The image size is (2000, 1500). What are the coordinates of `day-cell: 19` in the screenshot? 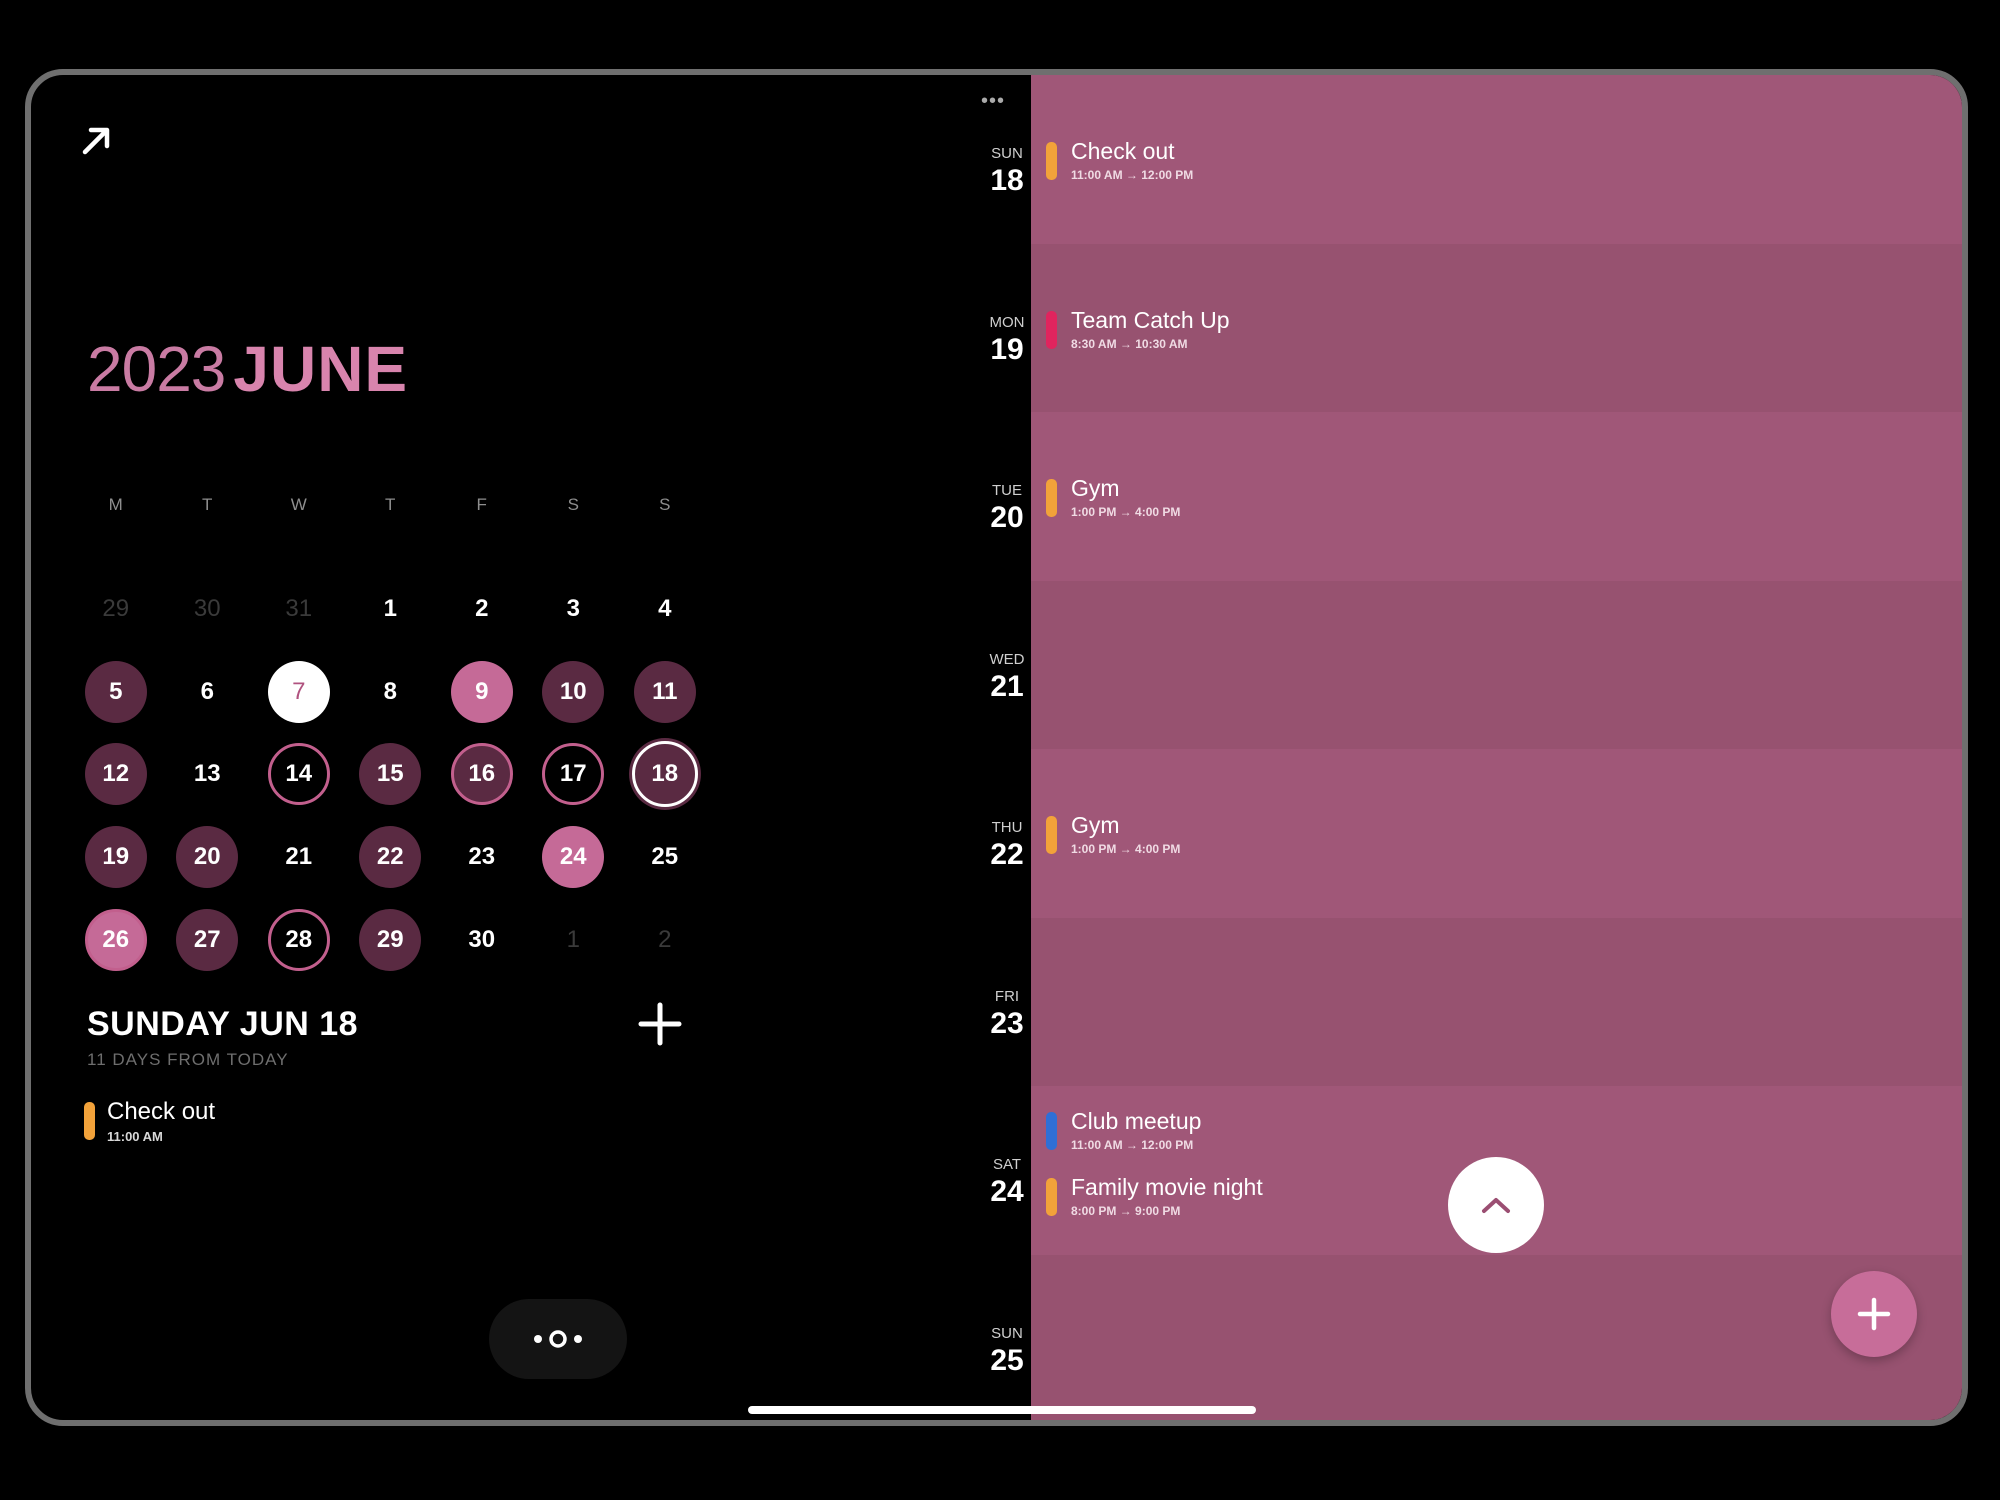 It's located at (116, 857).